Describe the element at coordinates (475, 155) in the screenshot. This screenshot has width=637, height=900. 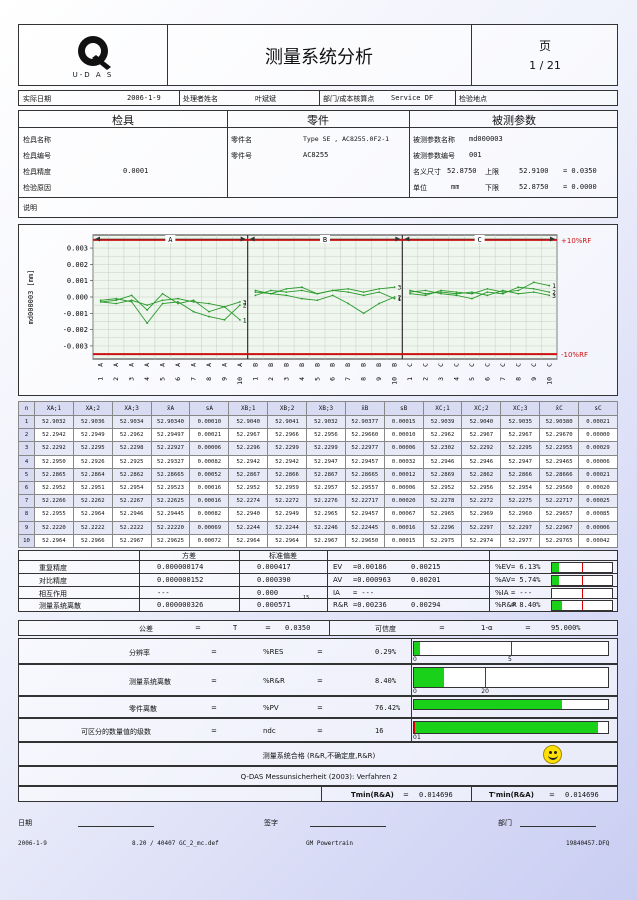
I see `char-number-value: 001` at that location.